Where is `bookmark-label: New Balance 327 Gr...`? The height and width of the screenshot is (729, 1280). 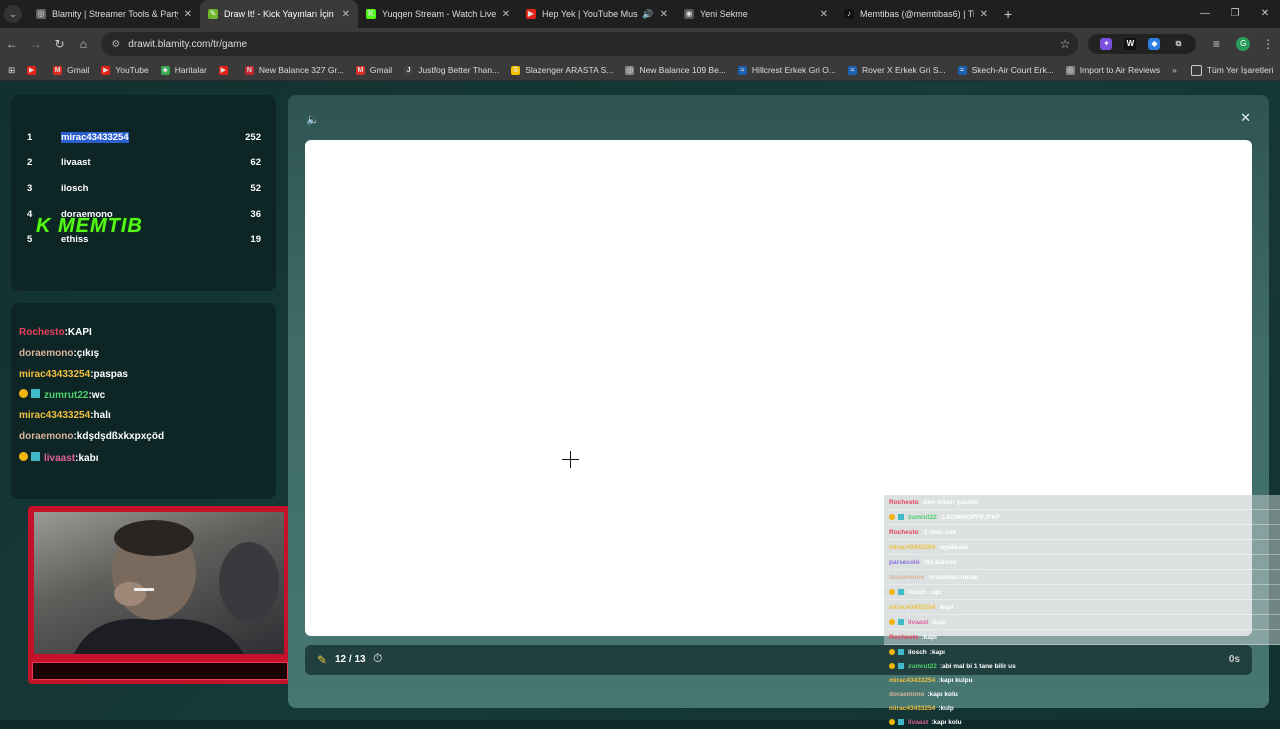 bookmark-label: New Balance 327 Gr... is located at coordinates (301, 70).